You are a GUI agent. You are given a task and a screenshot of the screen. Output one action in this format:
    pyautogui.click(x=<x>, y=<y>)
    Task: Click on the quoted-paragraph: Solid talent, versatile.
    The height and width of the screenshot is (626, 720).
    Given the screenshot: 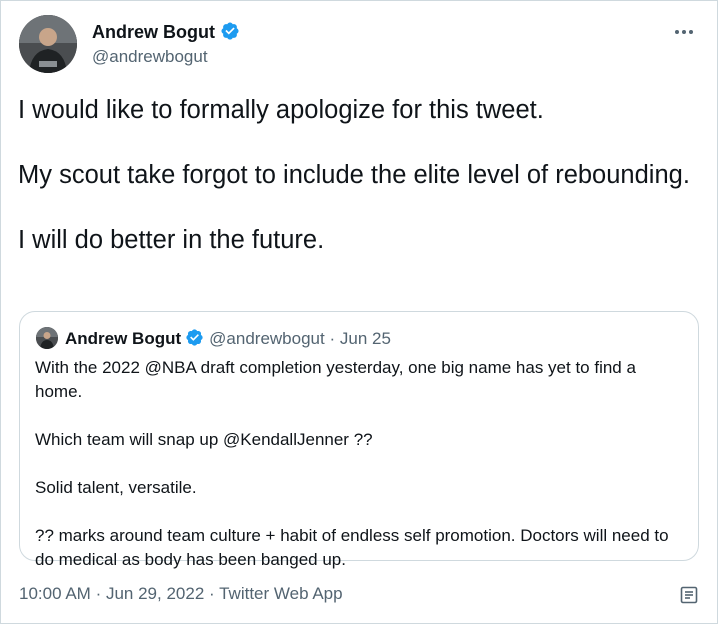 What is the action you would take?
    pyautogui.click(x=116, y=487)
    